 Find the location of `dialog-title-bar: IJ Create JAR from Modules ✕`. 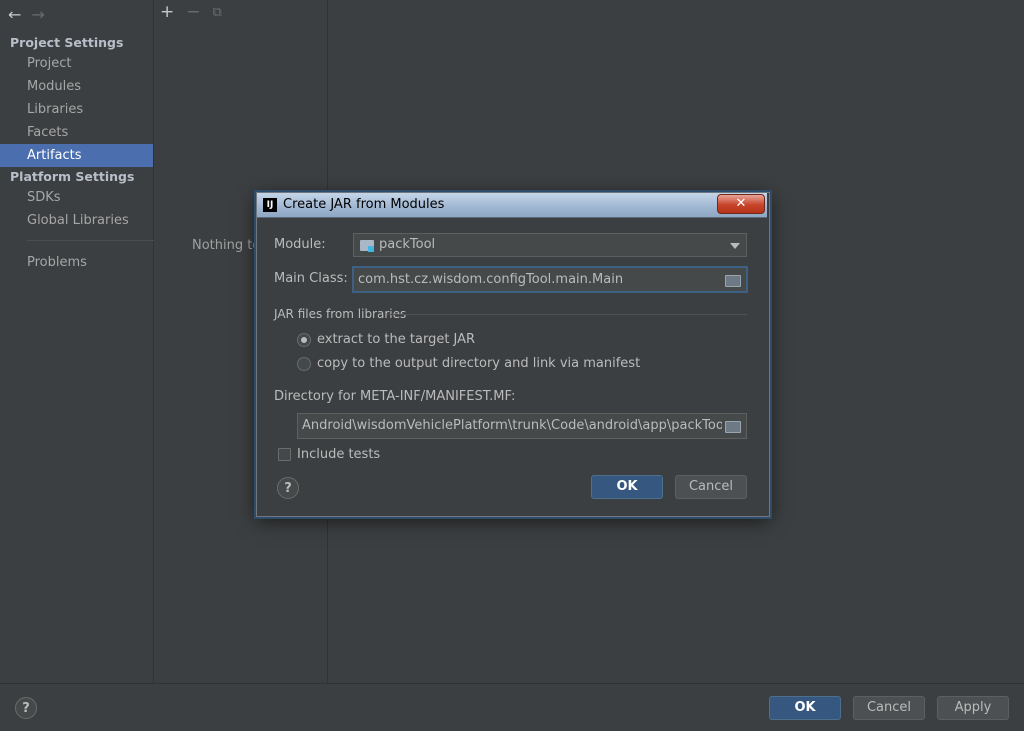

dialog-title-bar: IJ Create JAR from Modules ✕ is located at coordinates (512, 205).